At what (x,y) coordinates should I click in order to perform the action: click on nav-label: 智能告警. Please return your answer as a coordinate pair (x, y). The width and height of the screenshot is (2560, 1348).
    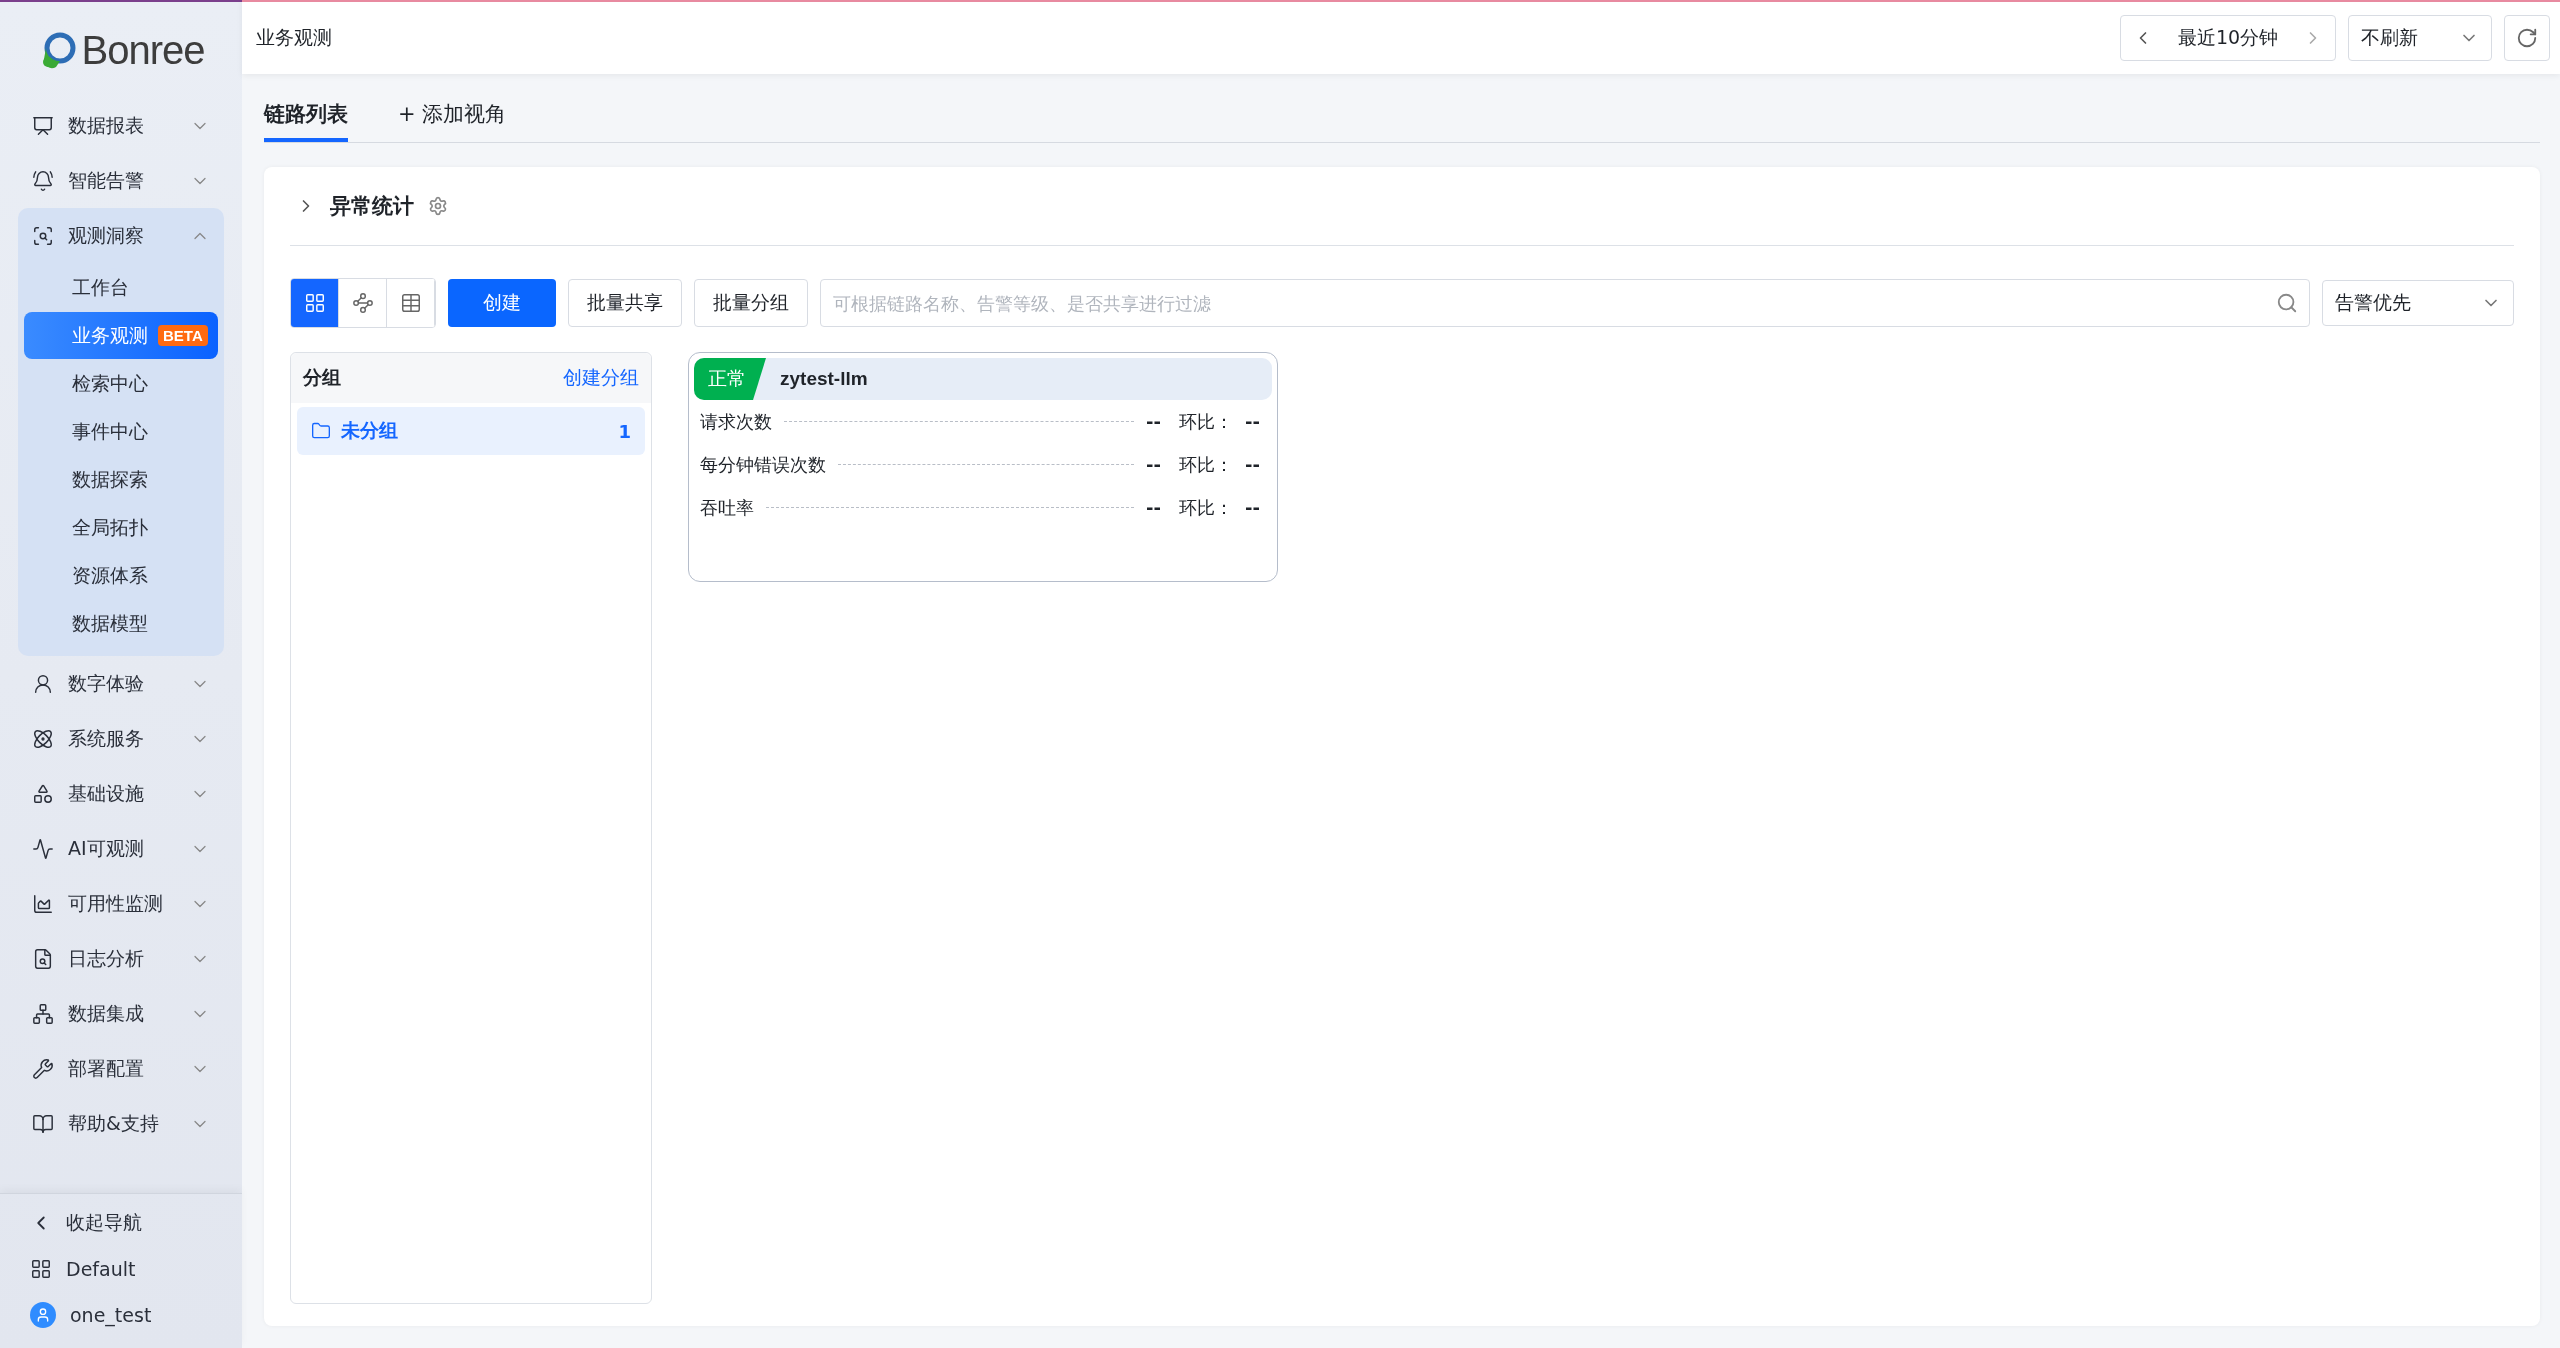
    Looking at the image, I should click on (106, 180).